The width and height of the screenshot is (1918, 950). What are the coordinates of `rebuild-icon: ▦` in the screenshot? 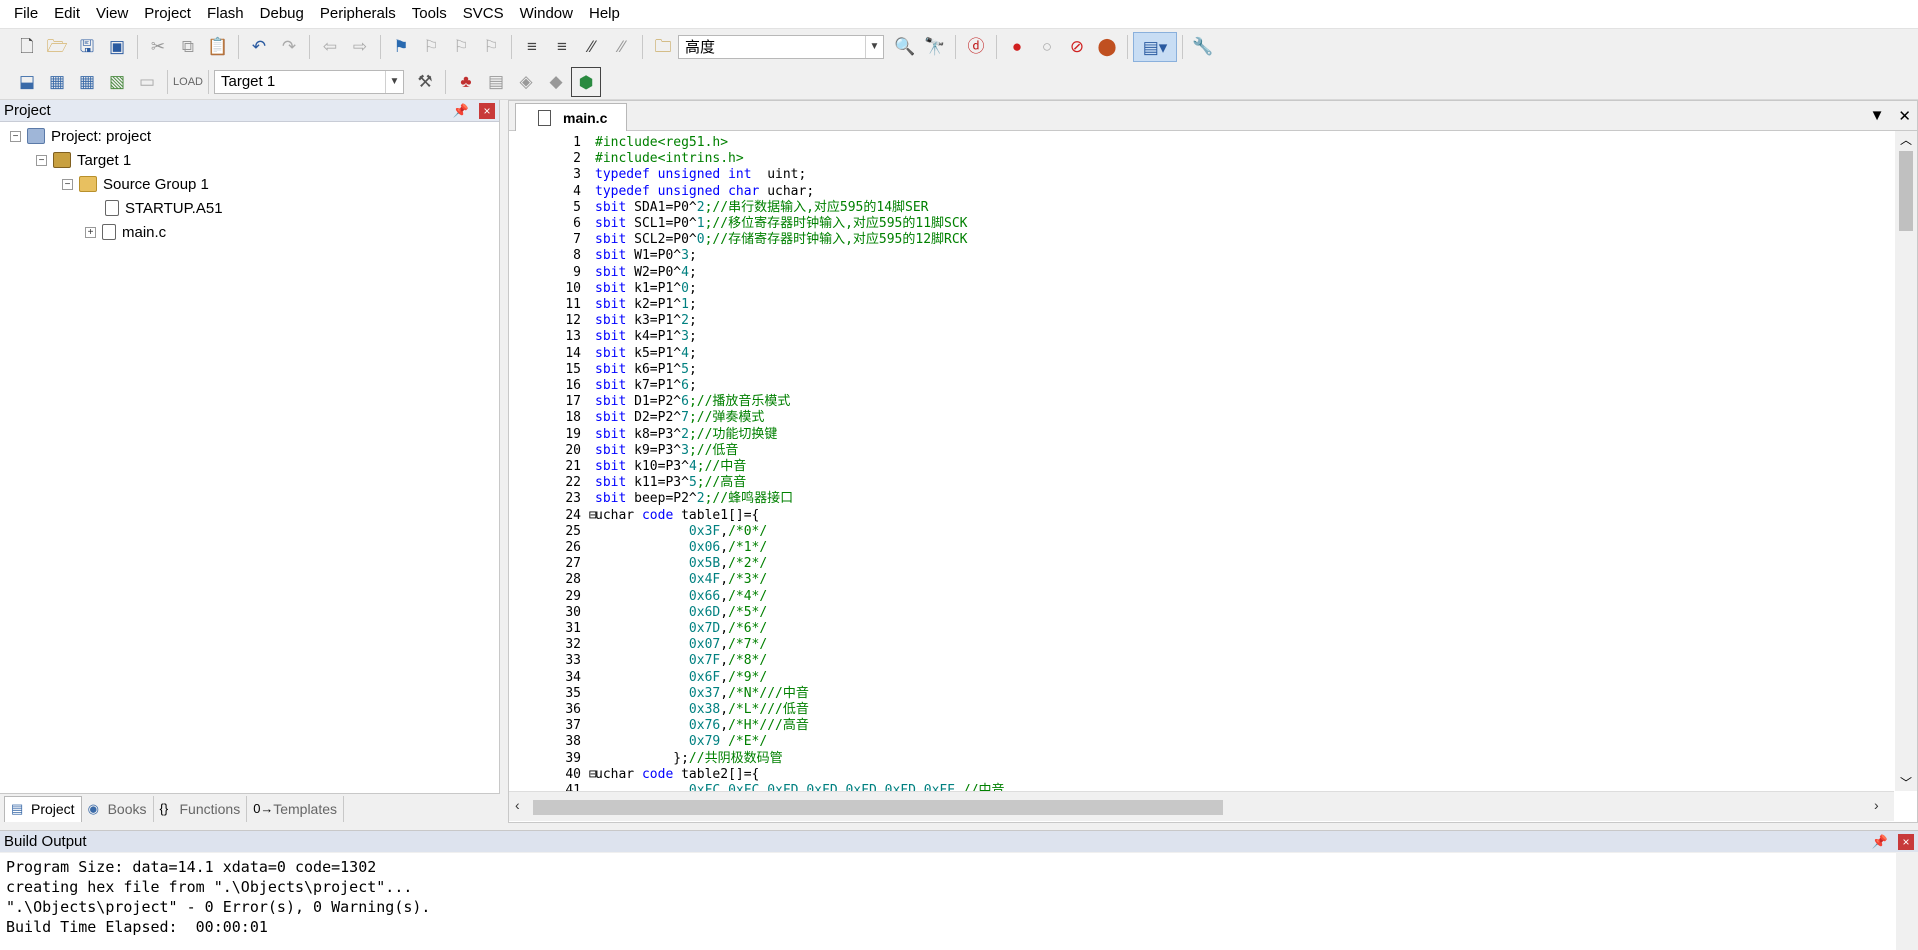 It's located at (87, 82).